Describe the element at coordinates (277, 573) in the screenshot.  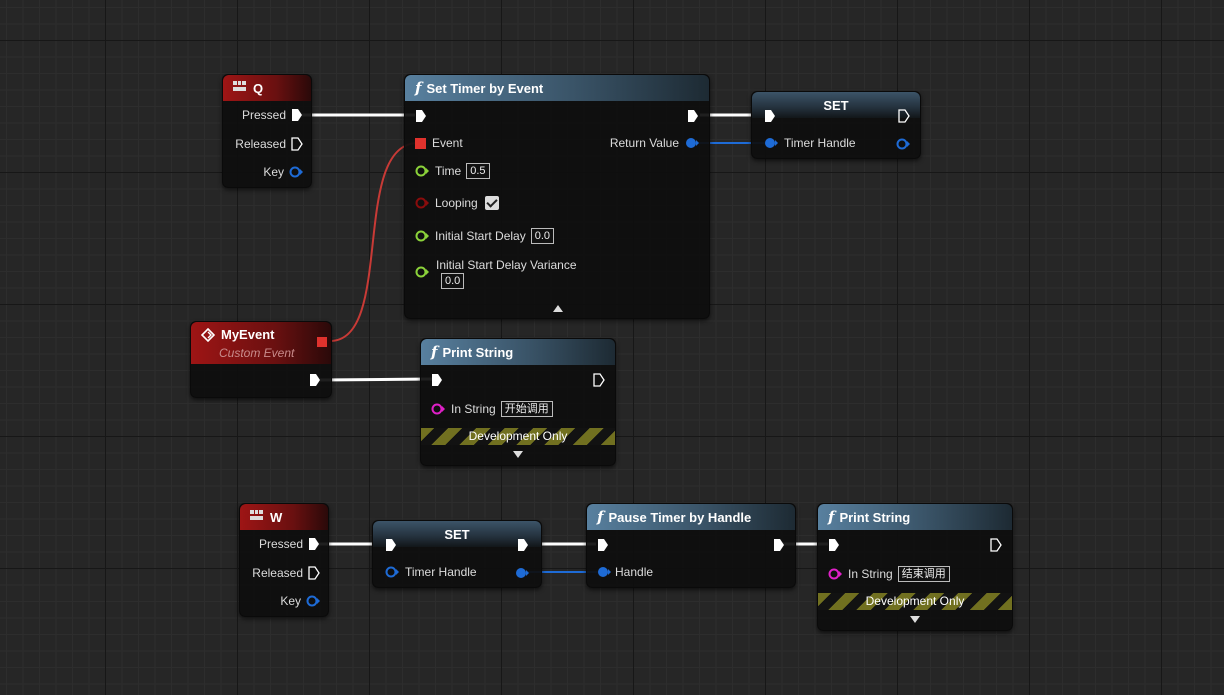
I see `released-label: Released` at that location.